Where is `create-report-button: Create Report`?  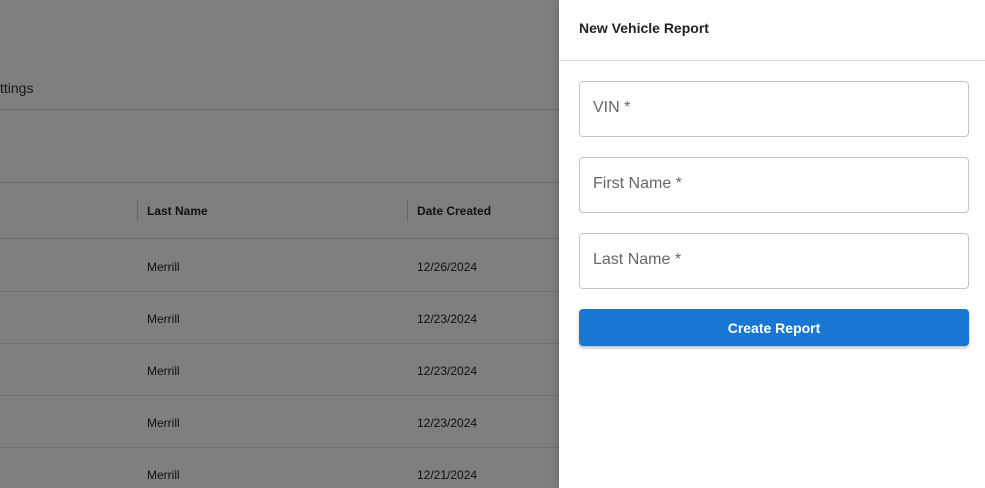
create-report-button: Create Report is located at coordinates (774, 327).